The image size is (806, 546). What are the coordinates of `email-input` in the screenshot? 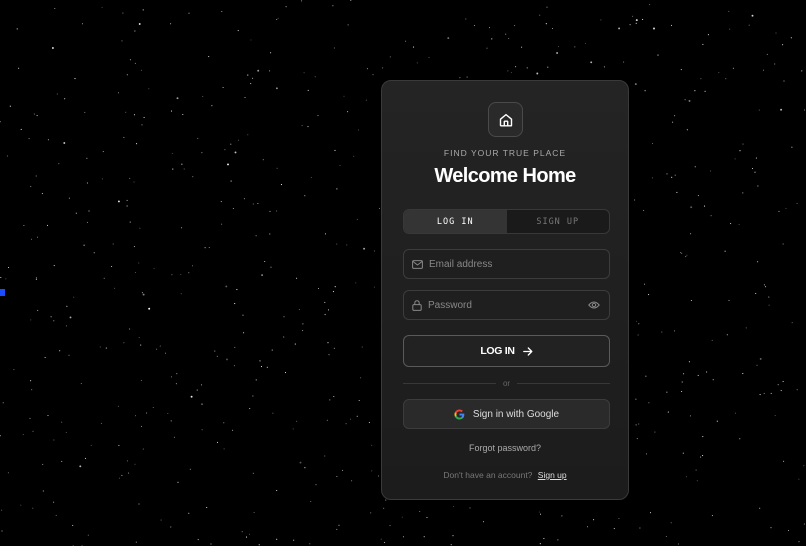 It's located at (504, 264).